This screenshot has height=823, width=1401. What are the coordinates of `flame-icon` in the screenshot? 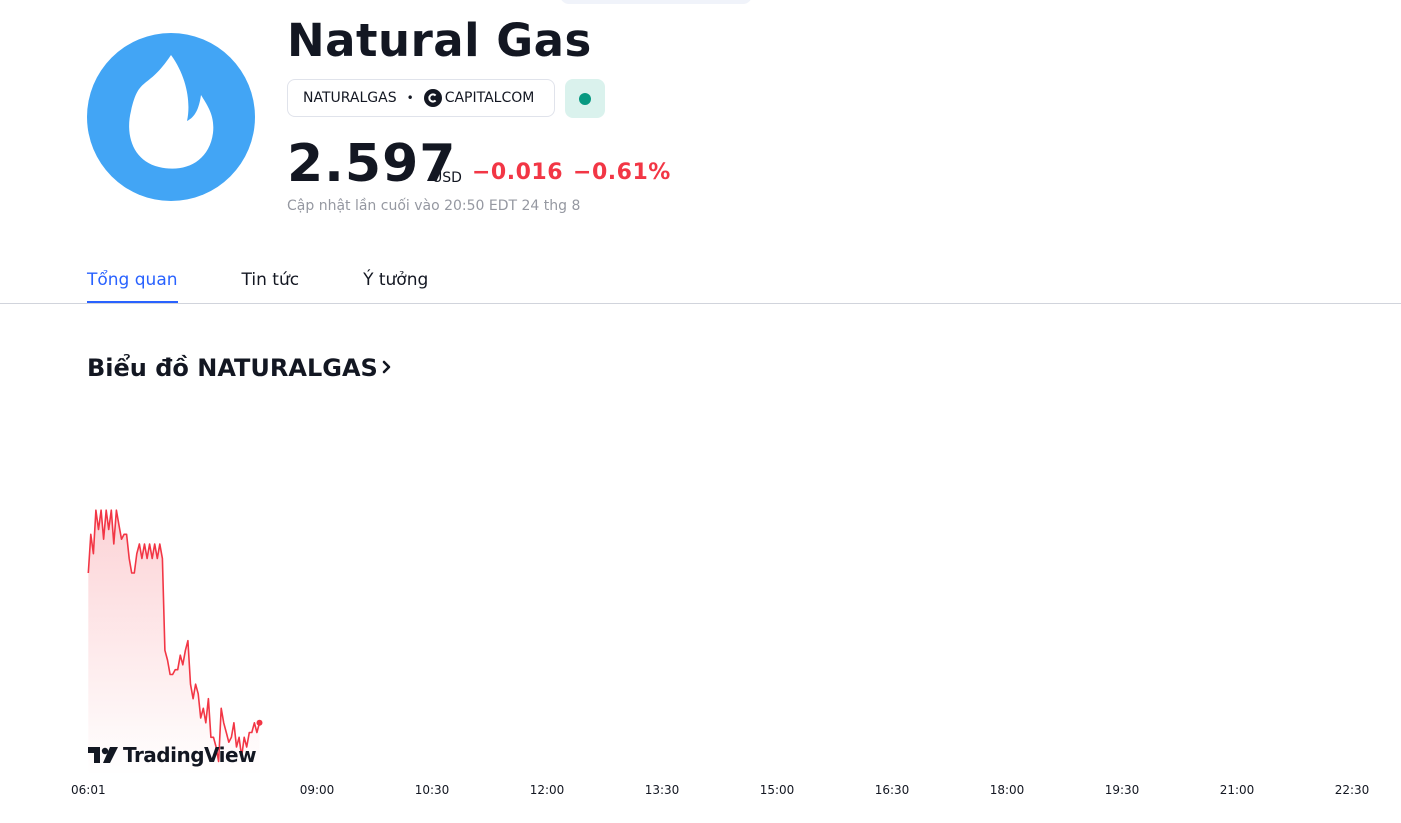 It's located at (171, 112).